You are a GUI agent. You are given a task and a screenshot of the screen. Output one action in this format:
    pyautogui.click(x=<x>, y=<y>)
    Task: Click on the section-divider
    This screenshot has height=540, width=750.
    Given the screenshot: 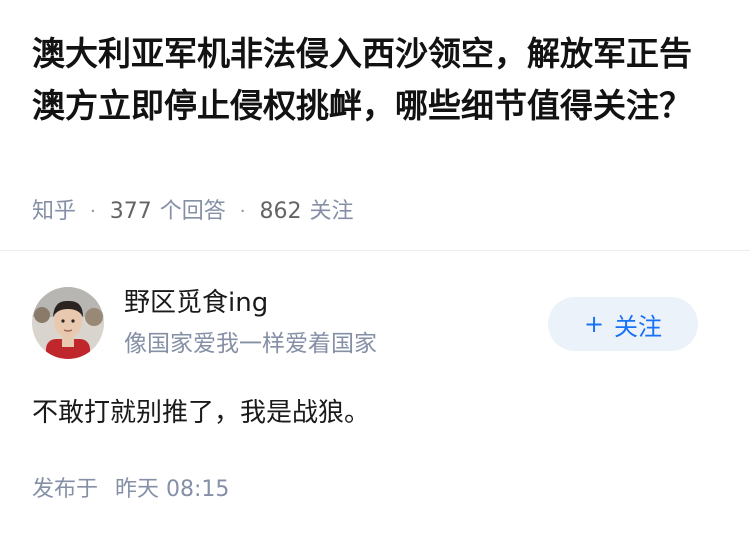 What is the action you would take?
    pyautogui.click(x=375, y=250)
    